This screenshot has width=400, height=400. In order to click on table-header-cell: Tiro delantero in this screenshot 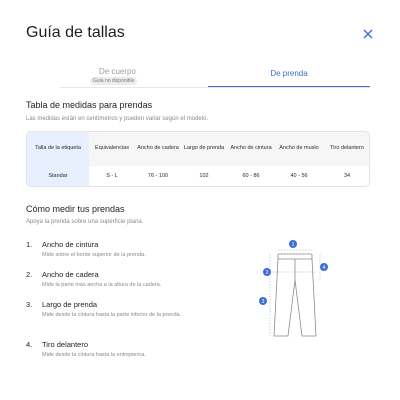, I will do `click(346, 149)`.